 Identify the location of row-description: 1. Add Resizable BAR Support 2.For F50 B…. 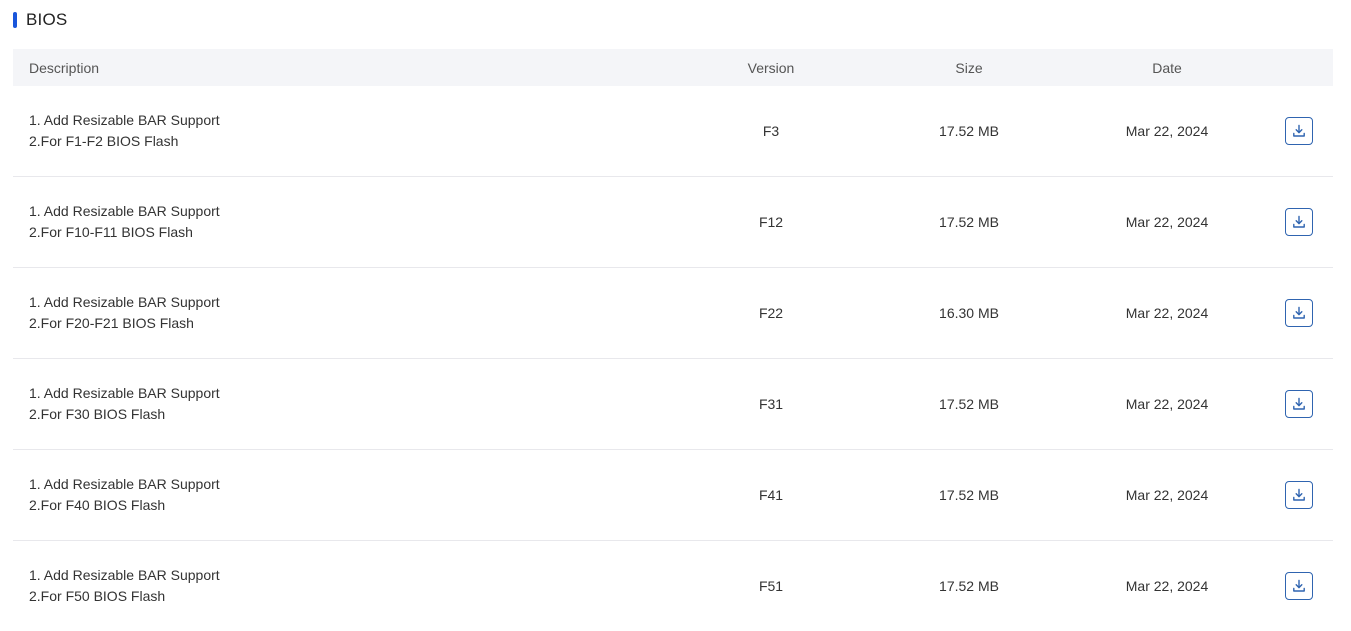
(342, 586).